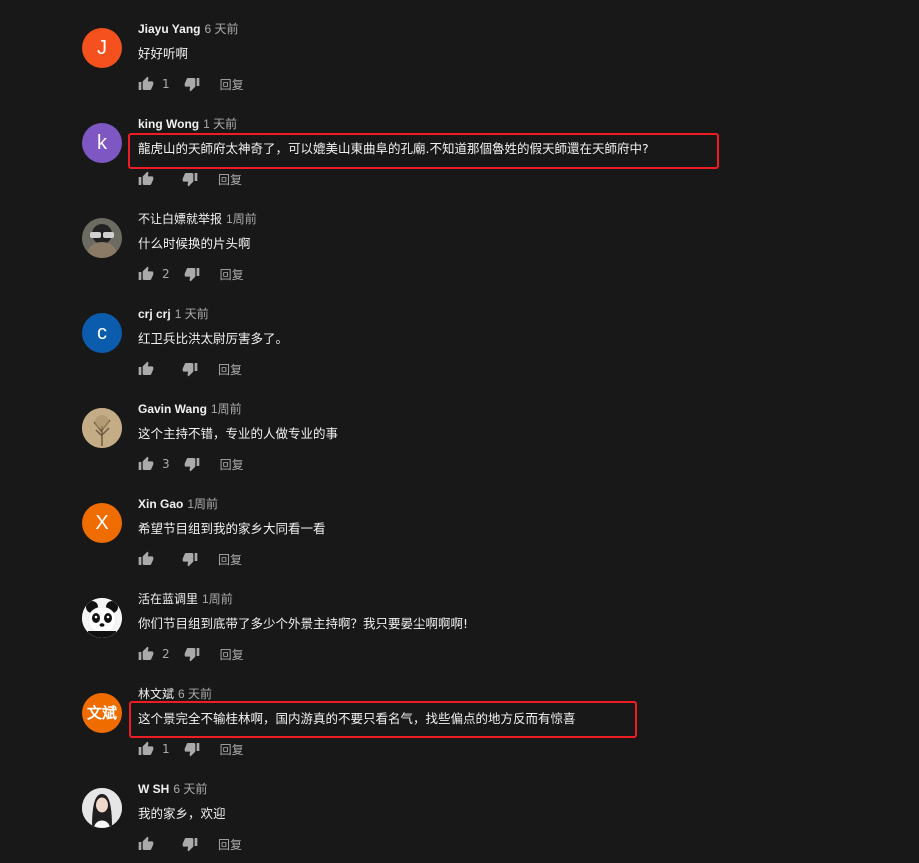 This screenshot has height=863, width=919. I want to click on comment-header: Gavin Wang 1周前, so click(190, 408).